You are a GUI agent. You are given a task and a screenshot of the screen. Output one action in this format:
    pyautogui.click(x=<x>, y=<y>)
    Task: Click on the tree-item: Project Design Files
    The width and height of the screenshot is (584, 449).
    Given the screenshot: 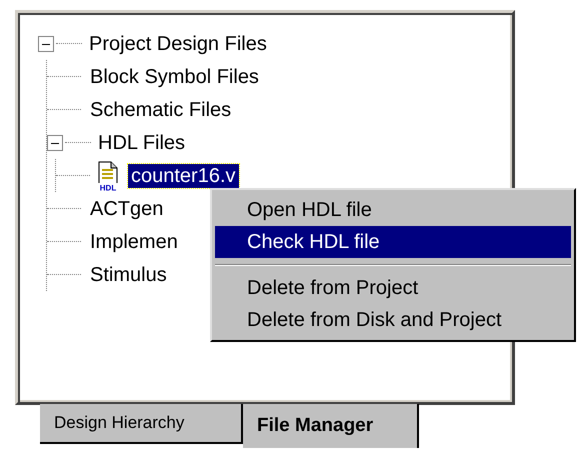 What is the action you would take?
    pyautogui.click(x=178, y=44)
    